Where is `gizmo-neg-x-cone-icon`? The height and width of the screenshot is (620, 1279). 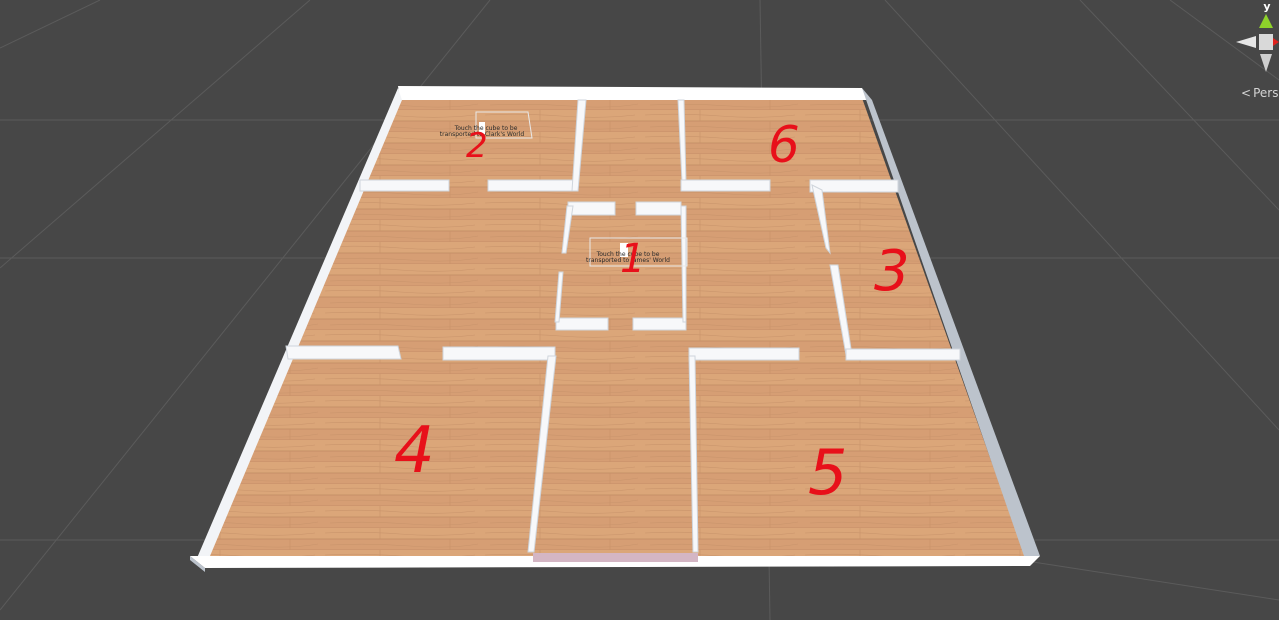 gizmo-neg-x-cone-icon is located at coordinates (1246, 42).